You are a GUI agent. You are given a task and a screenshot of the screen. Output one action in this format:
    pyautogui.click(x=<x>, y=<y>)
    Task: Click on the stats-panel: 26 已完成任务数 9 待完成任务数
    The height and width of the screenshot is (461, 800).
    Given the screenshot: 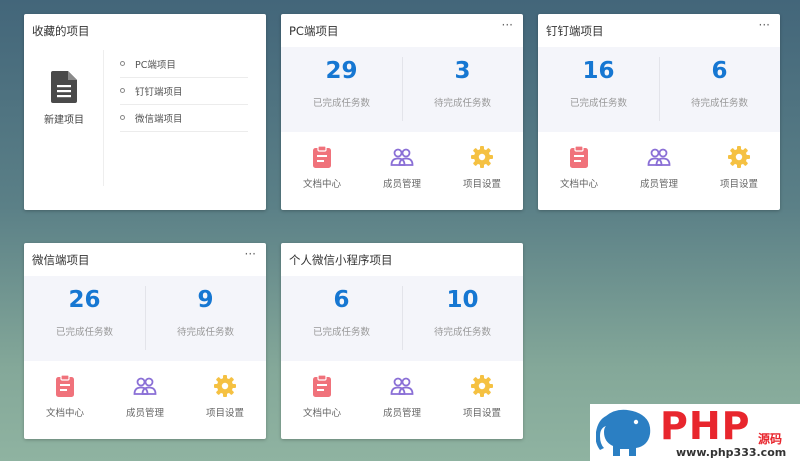 What is the action you would take?
    pyautogui.click(x=145, y=318)
    